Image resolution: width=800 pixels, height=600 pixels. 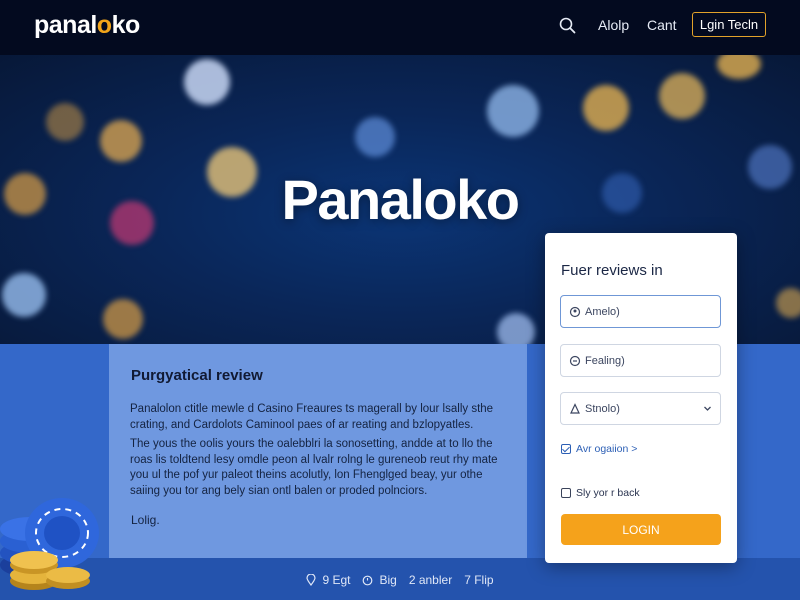 I want to click on password-value: Fealing), so click(x=605, y=360).